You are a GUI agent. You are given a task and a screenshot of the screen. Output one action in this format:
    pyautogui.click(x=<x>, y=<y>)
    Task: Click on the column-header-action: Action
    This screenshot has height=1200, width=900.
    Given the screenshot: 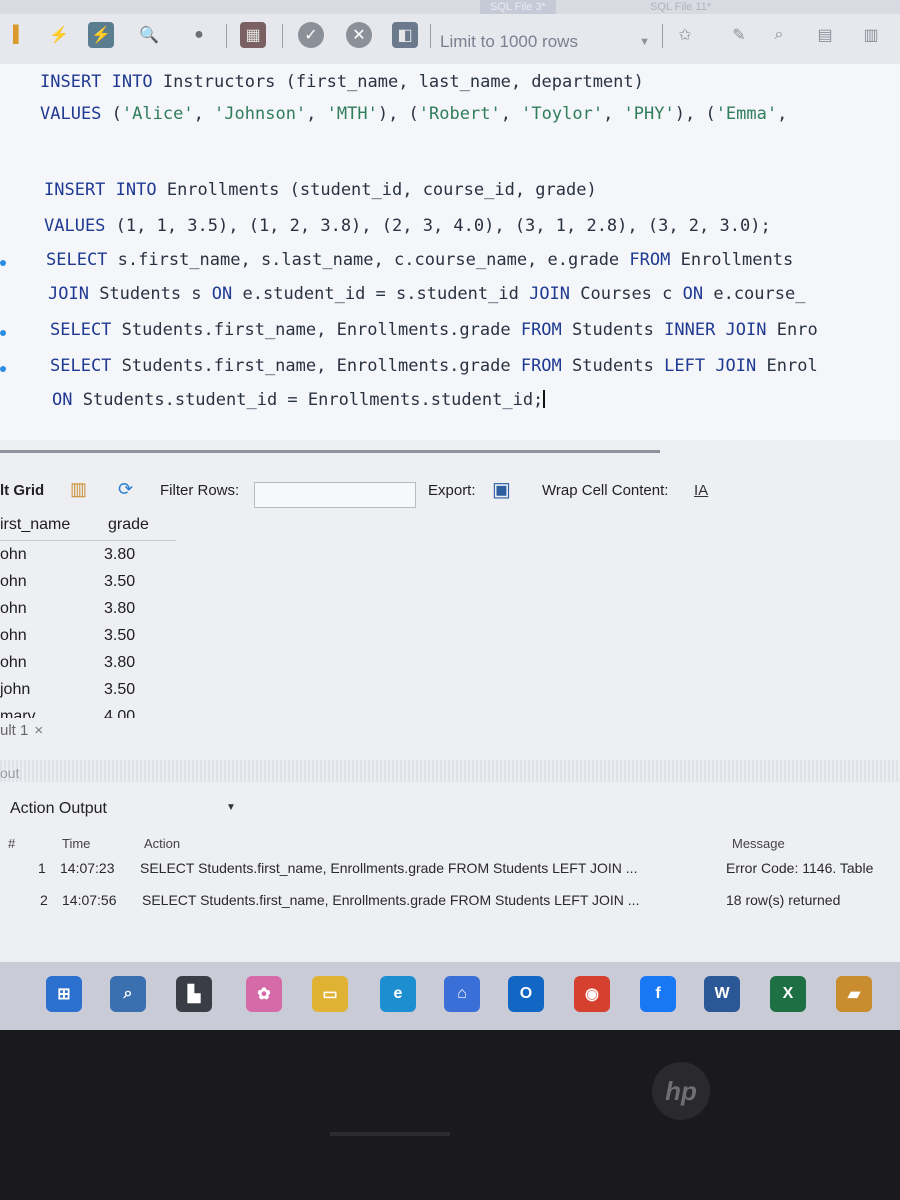 What is the action you would take?
    pyautogui.click(x=162, y=843)
    